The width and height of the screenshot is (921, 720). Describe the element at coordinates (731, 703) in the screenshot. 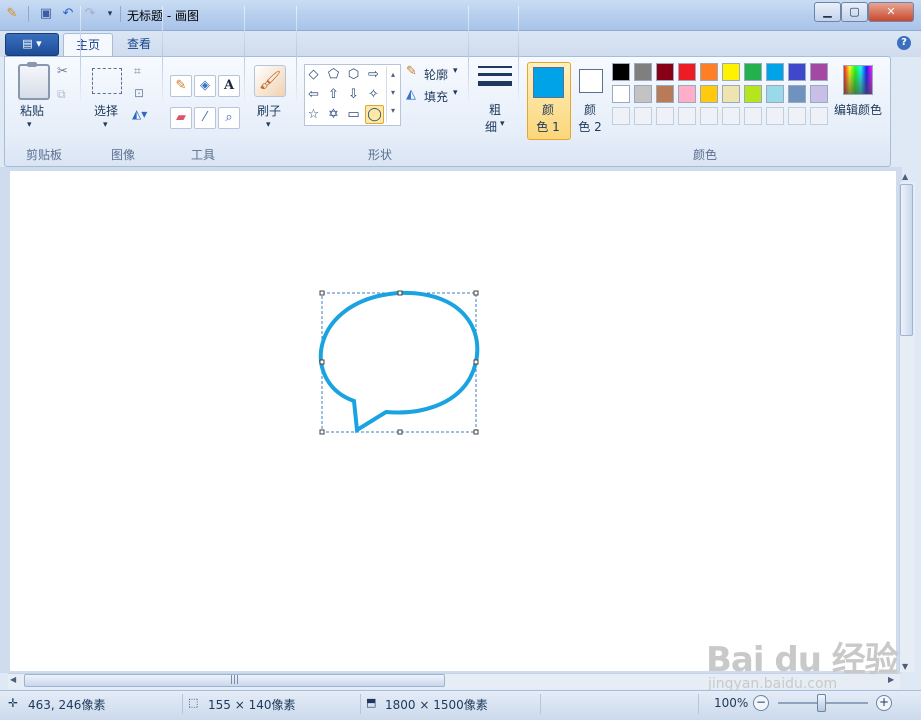

I see `zoom-level: 100%` at that location.